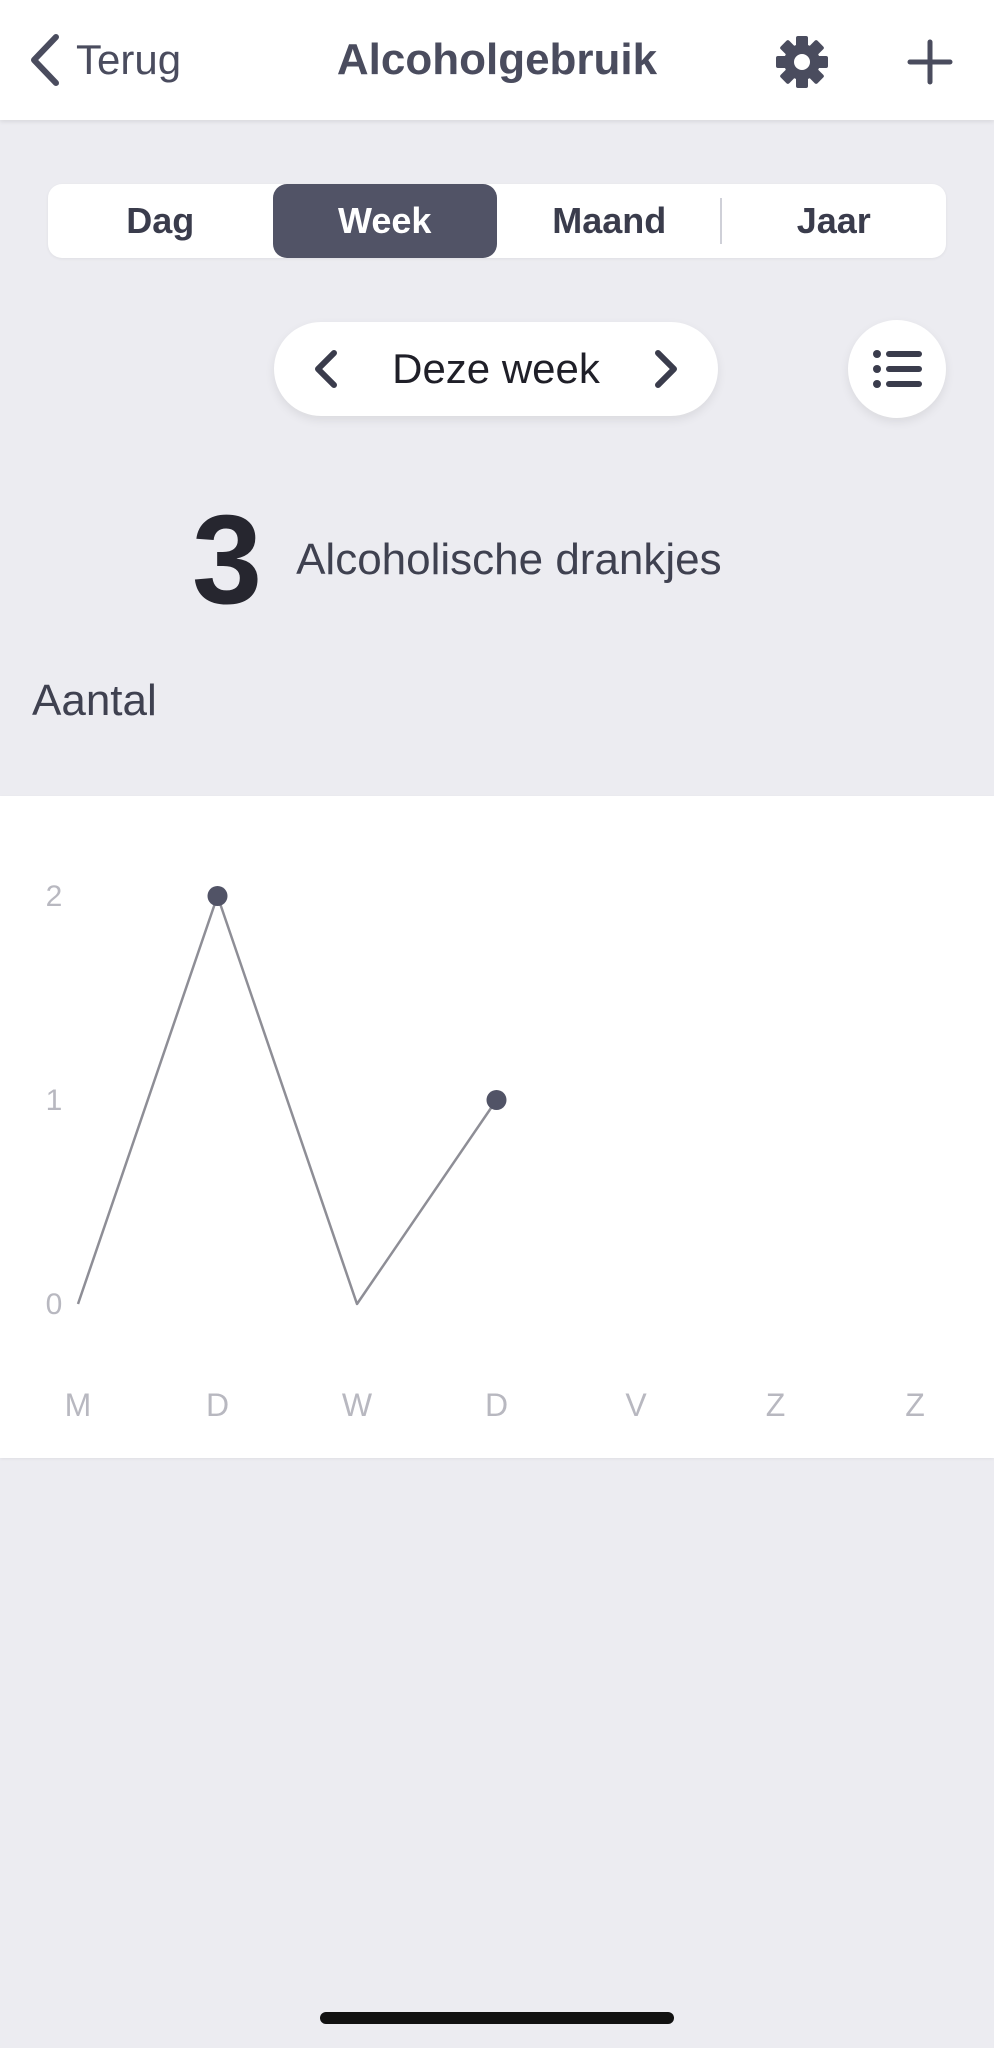 The image size is (994, 2048). I want to click on navigation-bar: Terug Alcoholgebruik, so click(497, 60).